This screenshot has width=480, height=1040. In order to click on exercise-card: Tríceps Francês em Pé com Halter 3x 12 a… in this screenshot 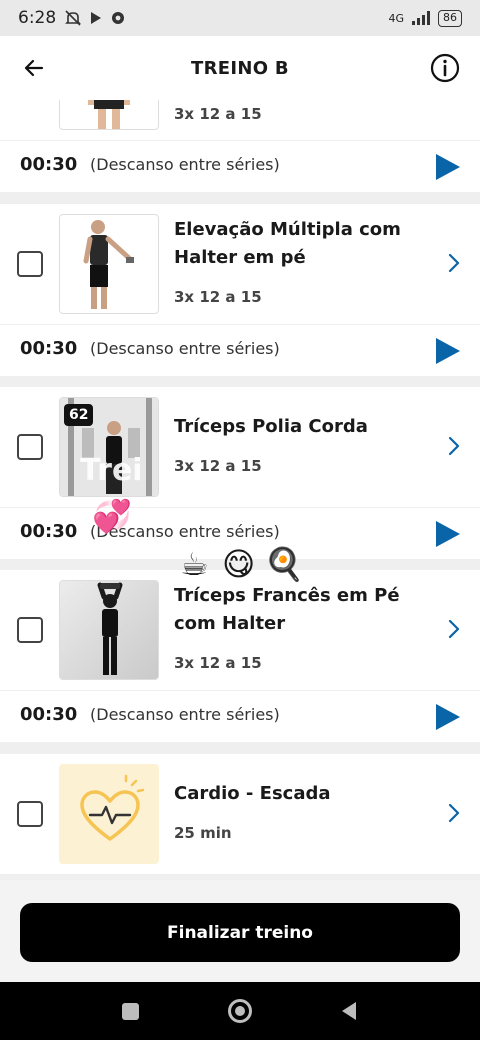, I will do `click(240, 630)`.